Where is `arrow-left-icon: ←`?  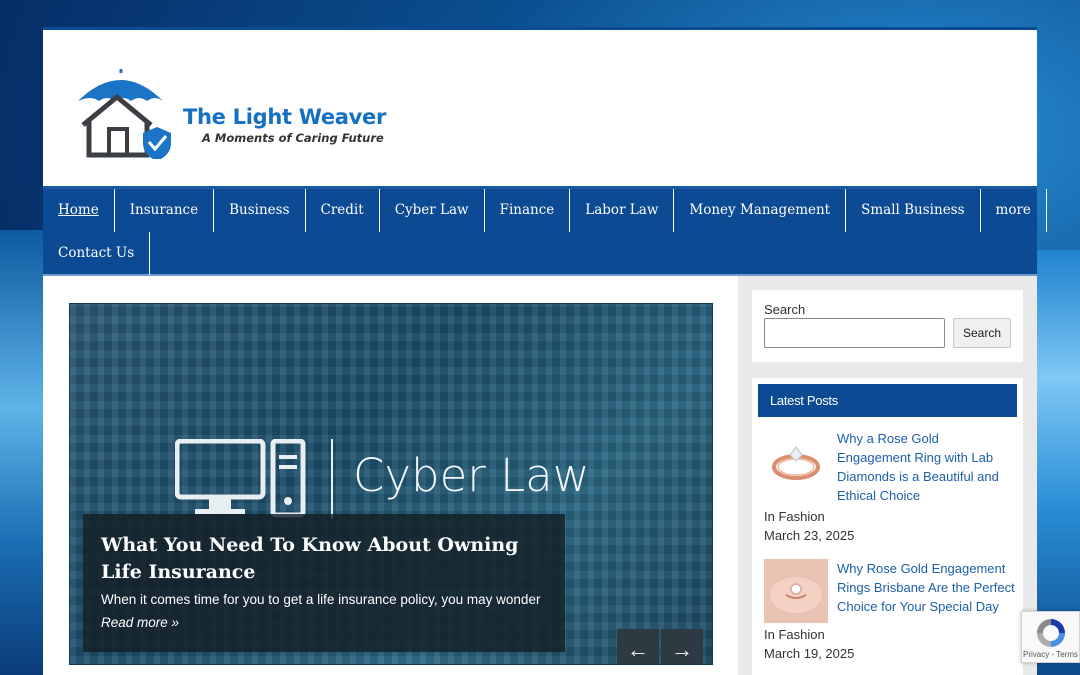 arrow-left-icon: ← is located at coordinates (638, 646).